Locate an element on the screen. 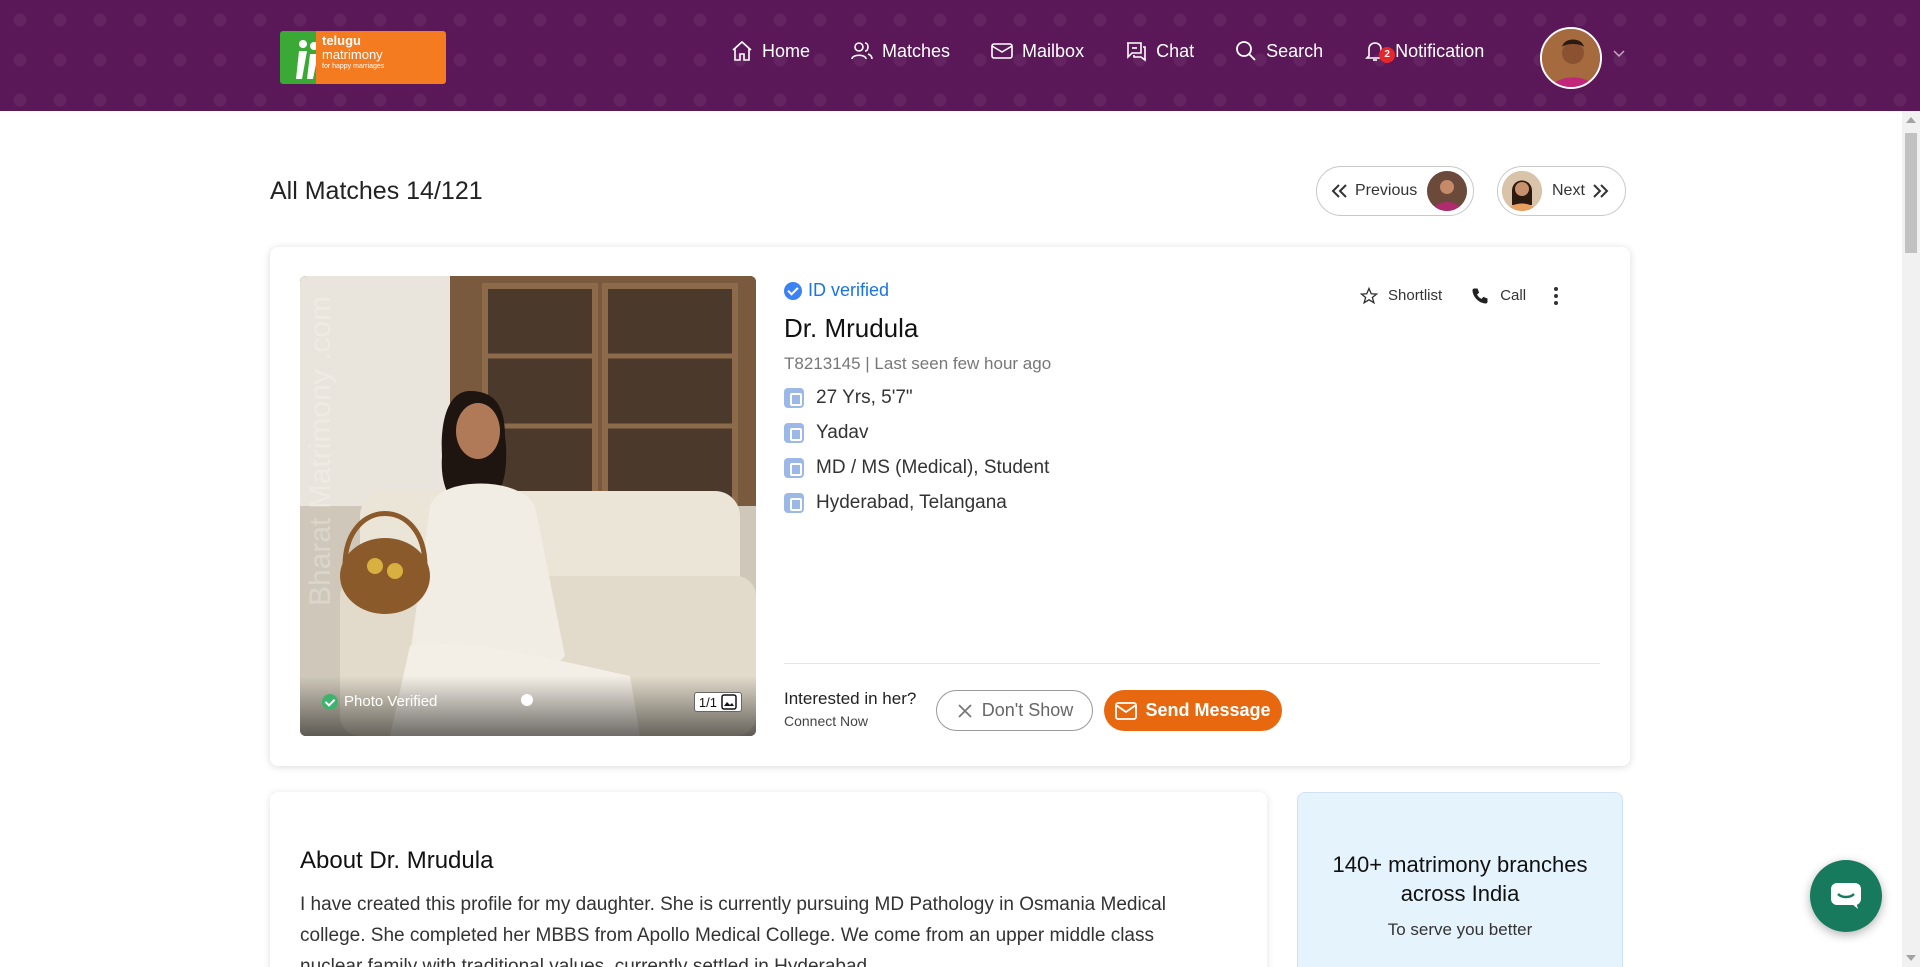 The height and width of the screenshot is (967, 1920). scroll-up-arrow-icon is located at coordinates (1911, 120).